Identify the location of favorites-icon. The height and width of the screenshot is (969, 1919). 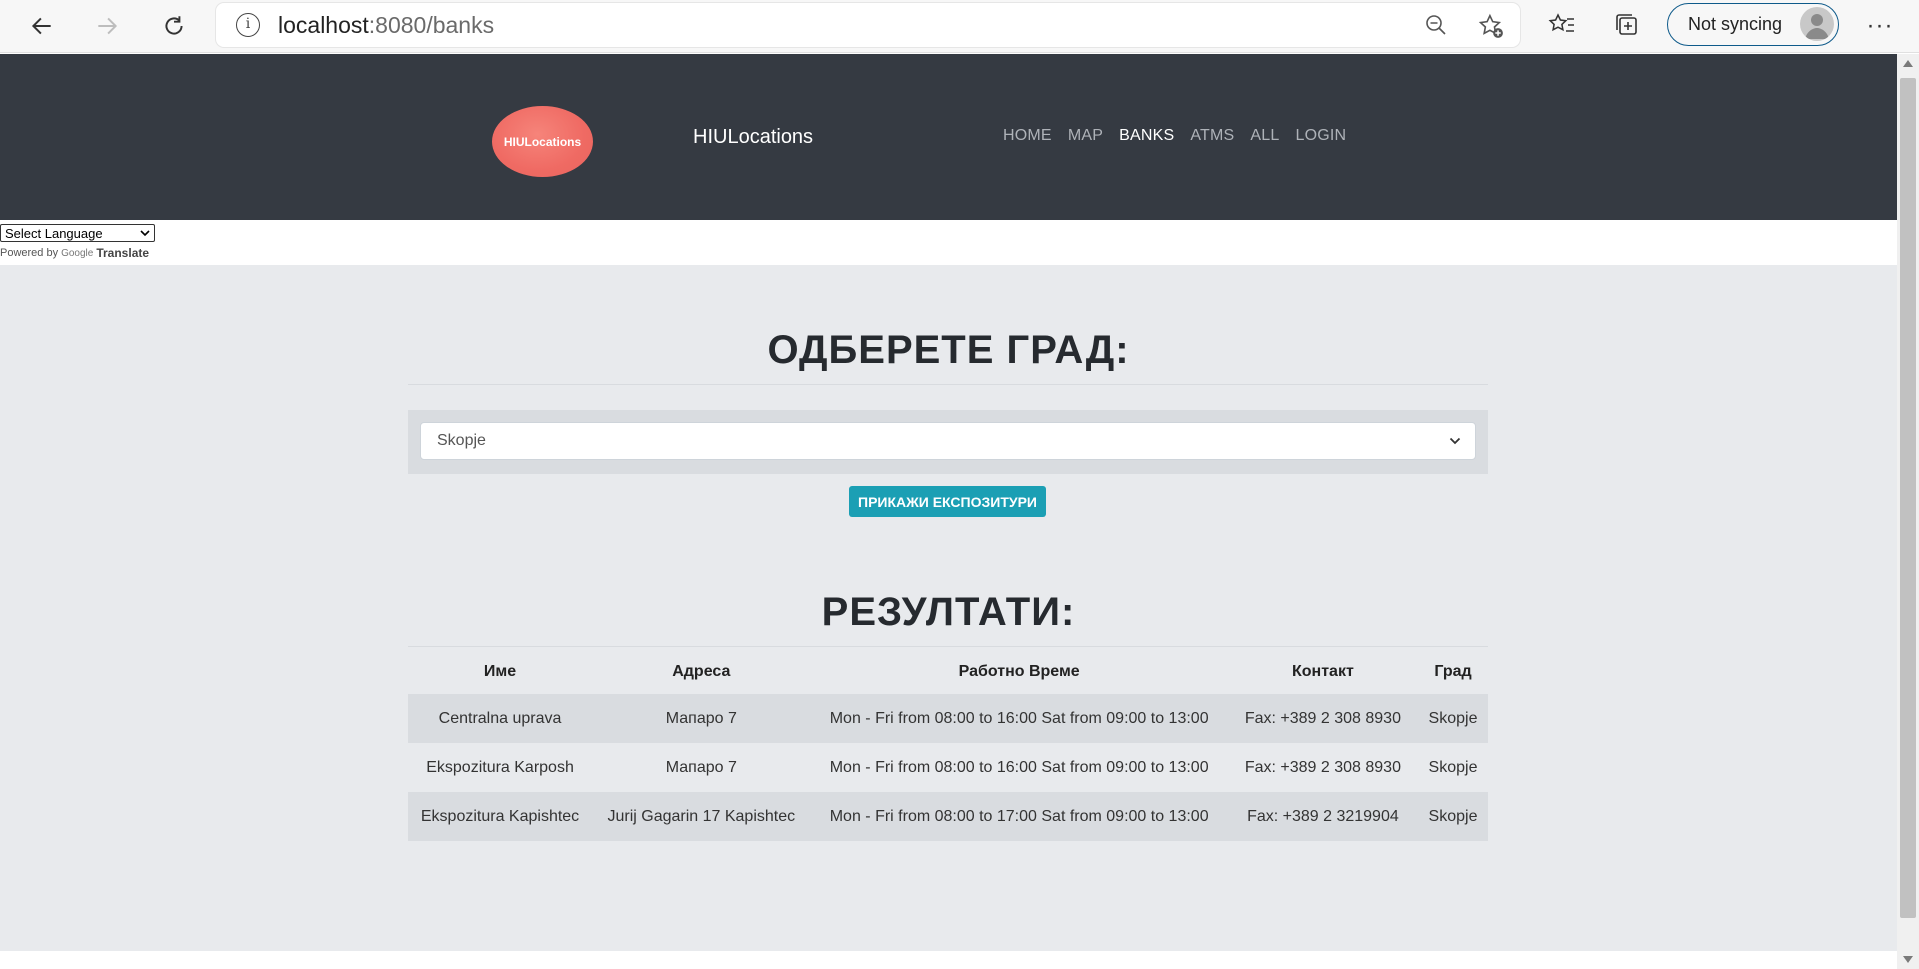
(1562, 25).